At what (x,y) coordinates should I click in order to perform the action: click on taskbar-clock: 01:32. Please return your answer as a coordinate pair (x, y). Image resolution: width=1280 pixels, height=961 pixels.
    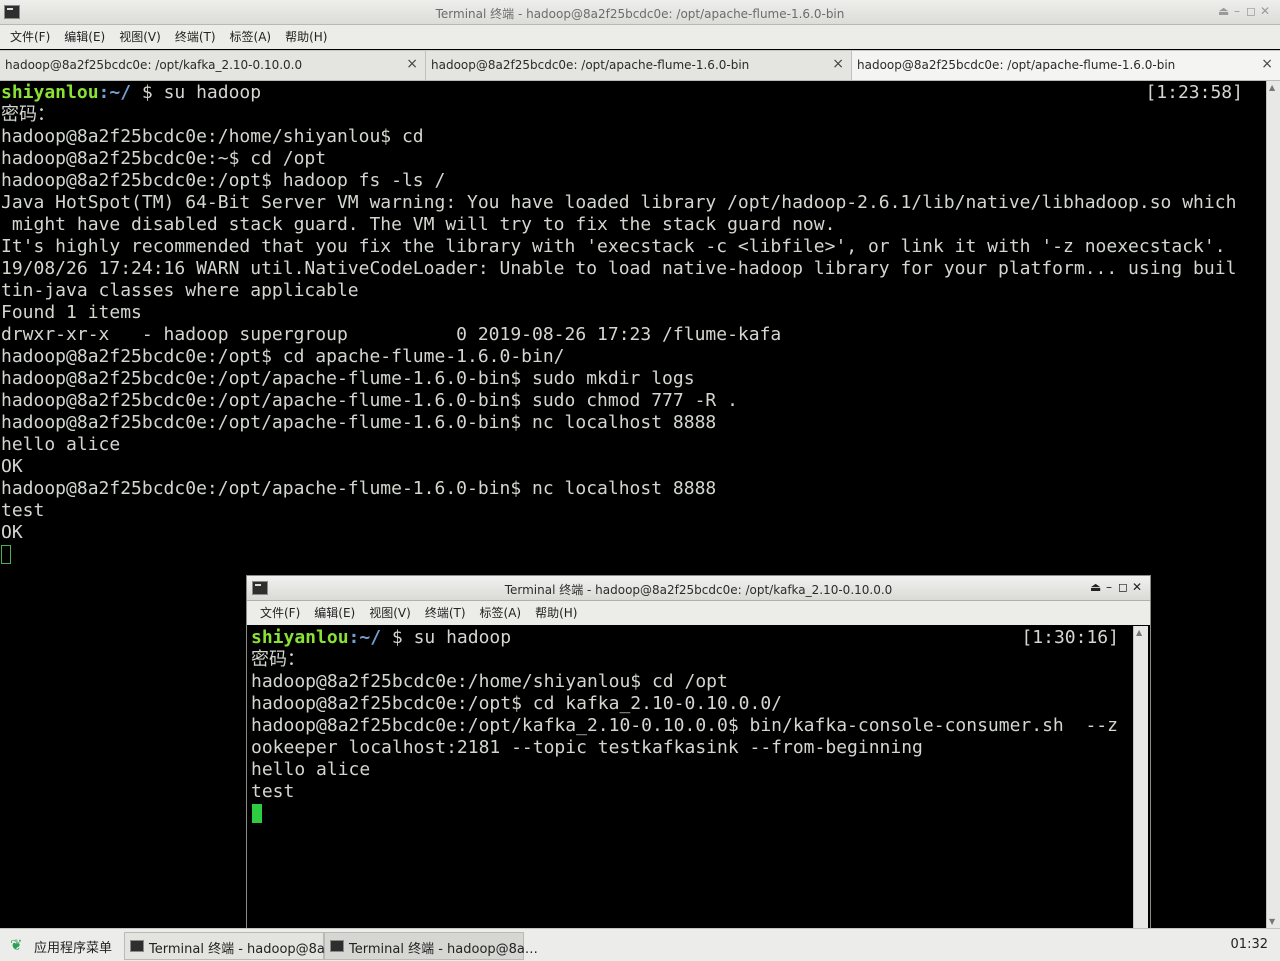
    Looking at the image, I should click on (1249, 944).